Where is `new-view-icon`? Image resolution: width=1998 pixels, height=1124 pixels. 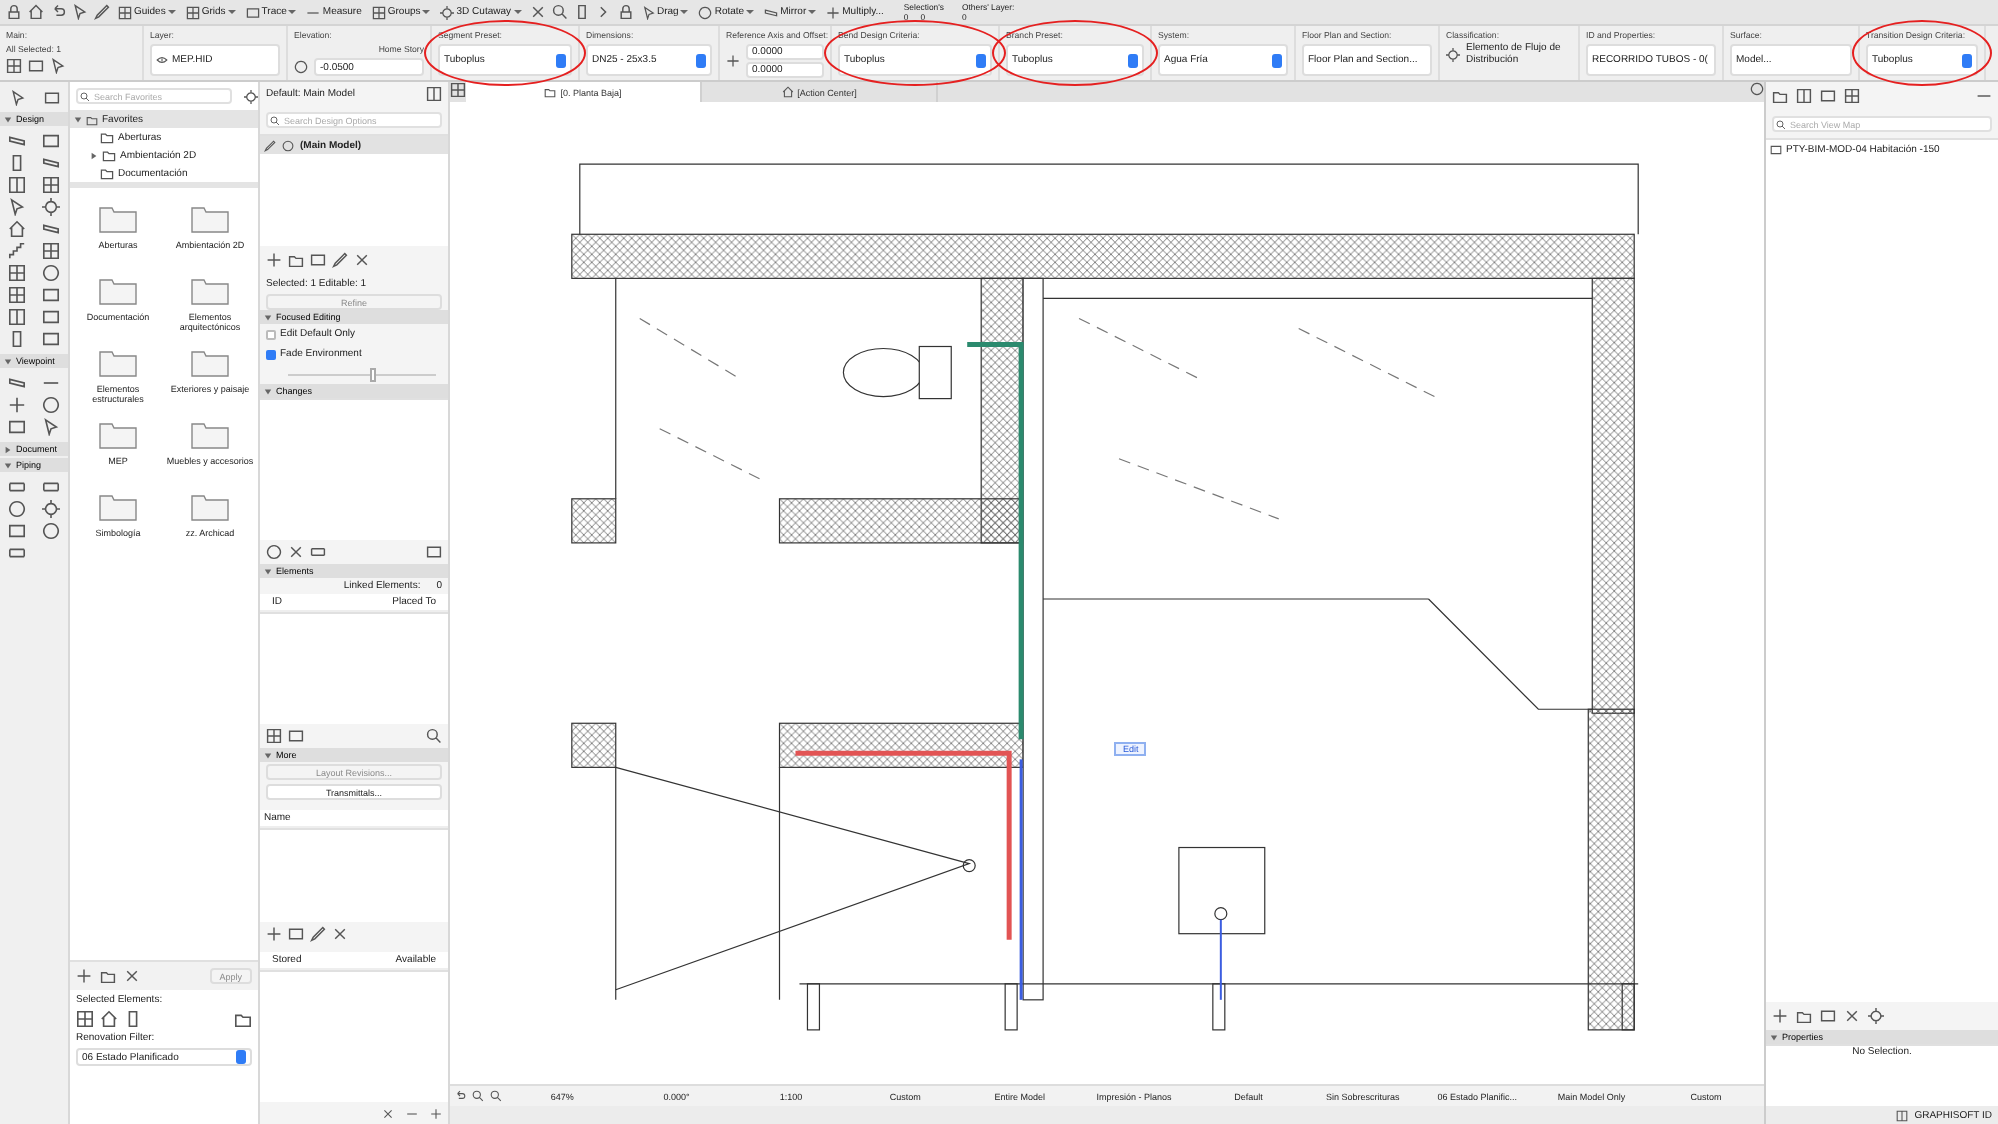
new-view-icon is located at coordinates (1780, 1016).